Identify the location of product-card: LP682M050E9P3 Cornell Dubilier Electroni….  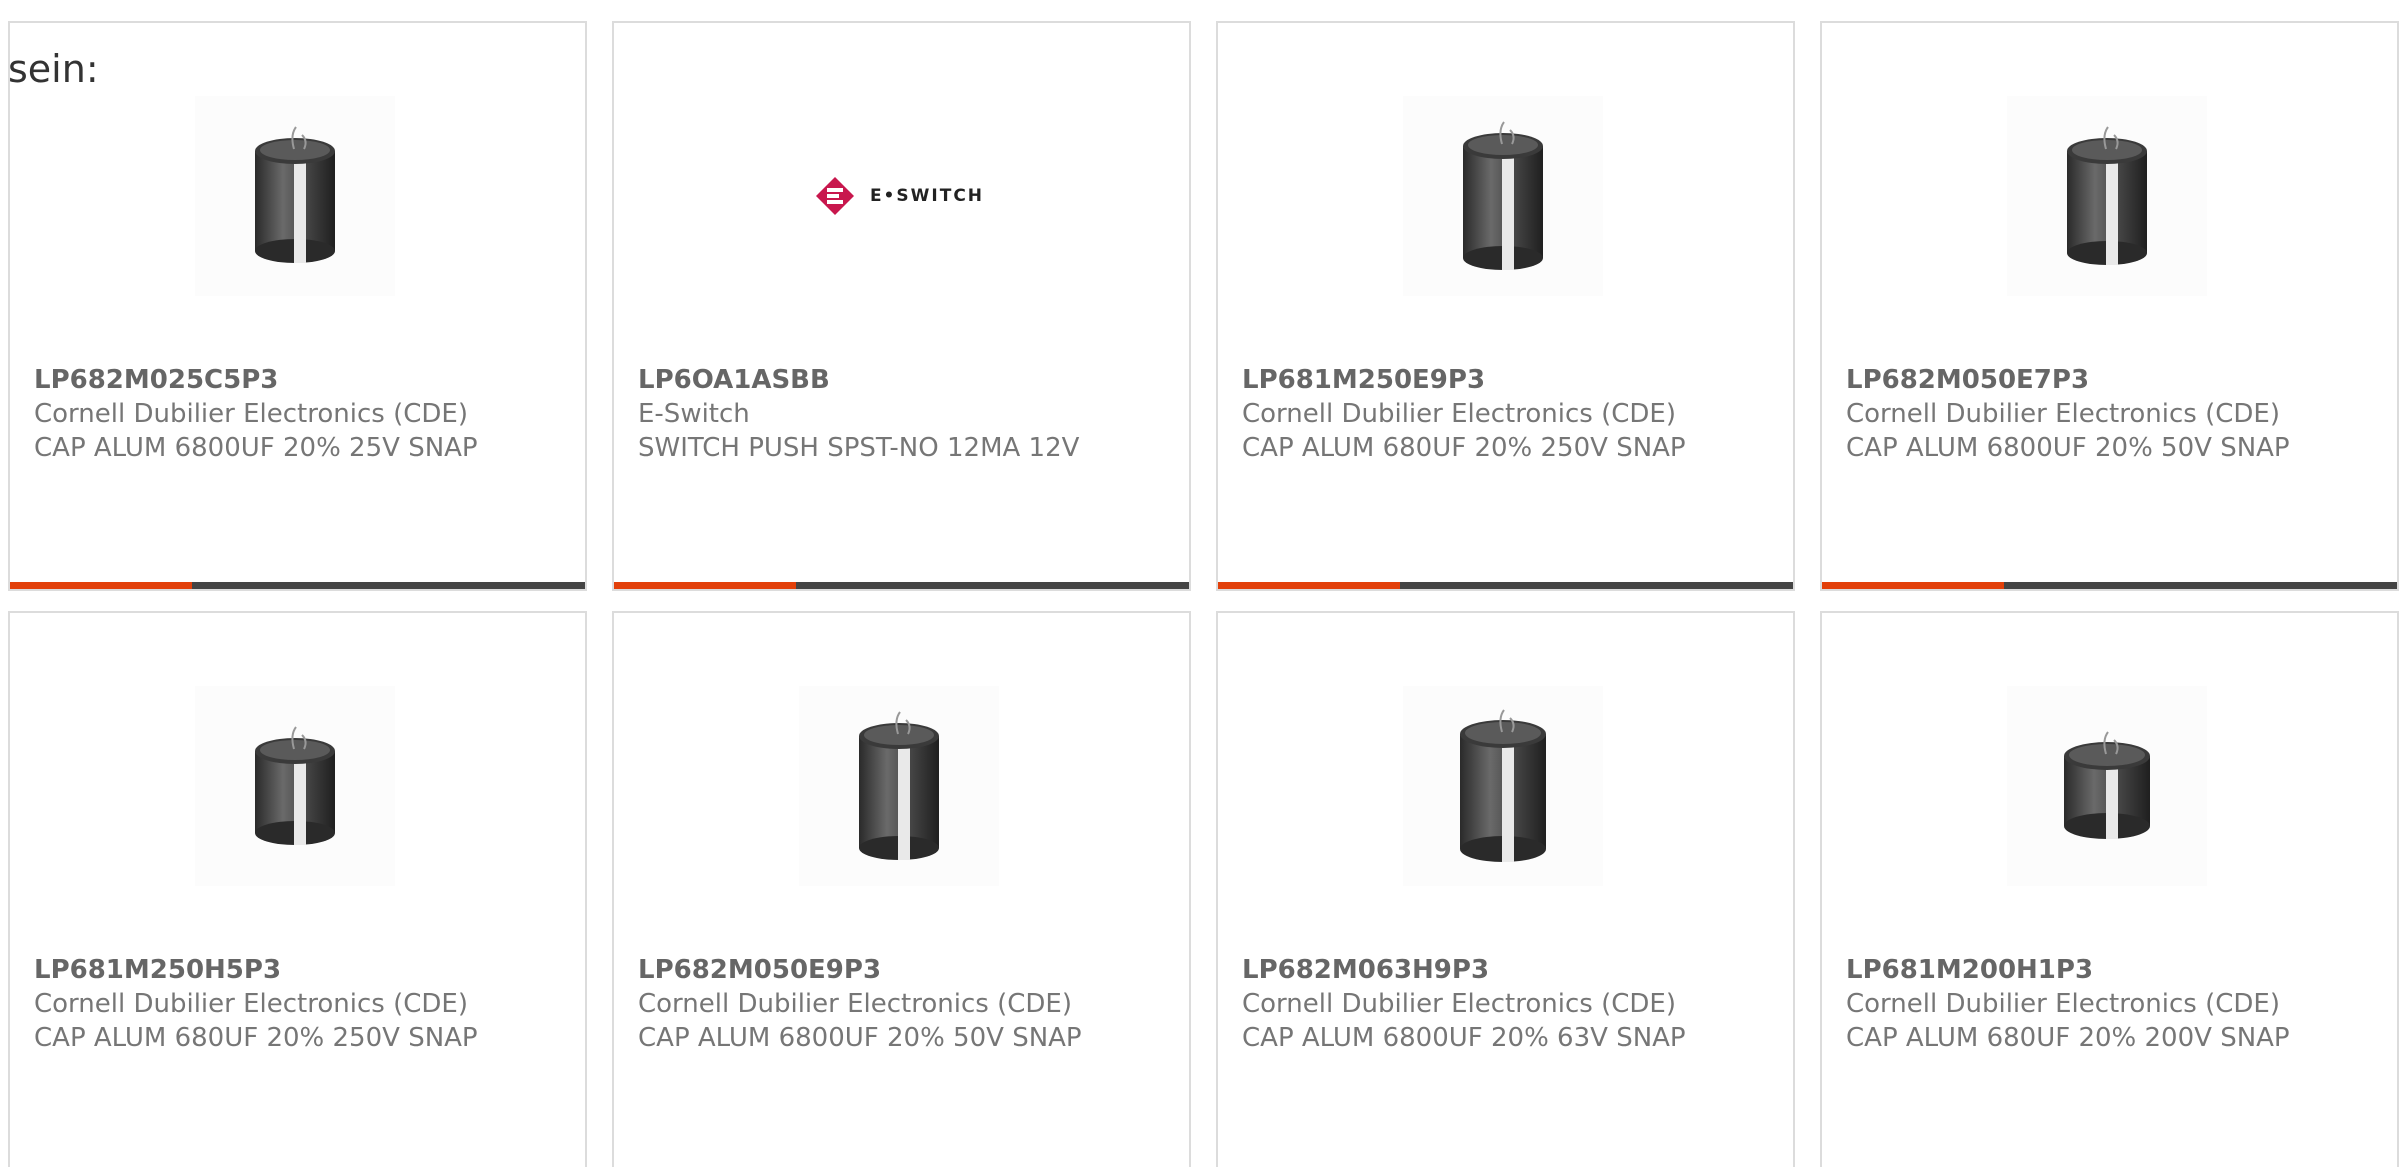
(901, 889).